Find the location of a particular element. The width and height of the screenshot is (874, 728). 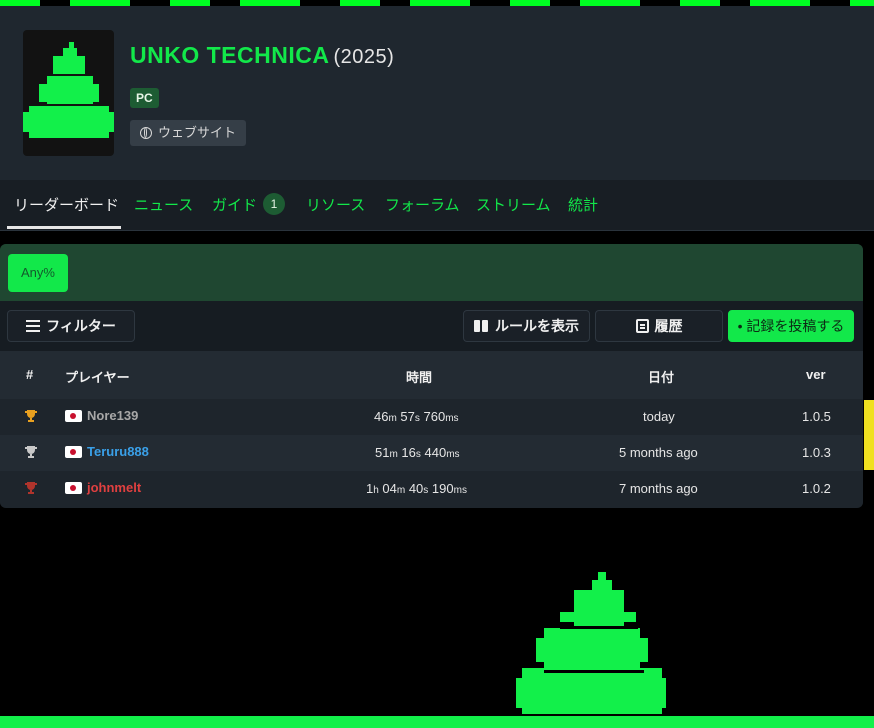

tab-news: ニュース is located at coordinates (163, 204).